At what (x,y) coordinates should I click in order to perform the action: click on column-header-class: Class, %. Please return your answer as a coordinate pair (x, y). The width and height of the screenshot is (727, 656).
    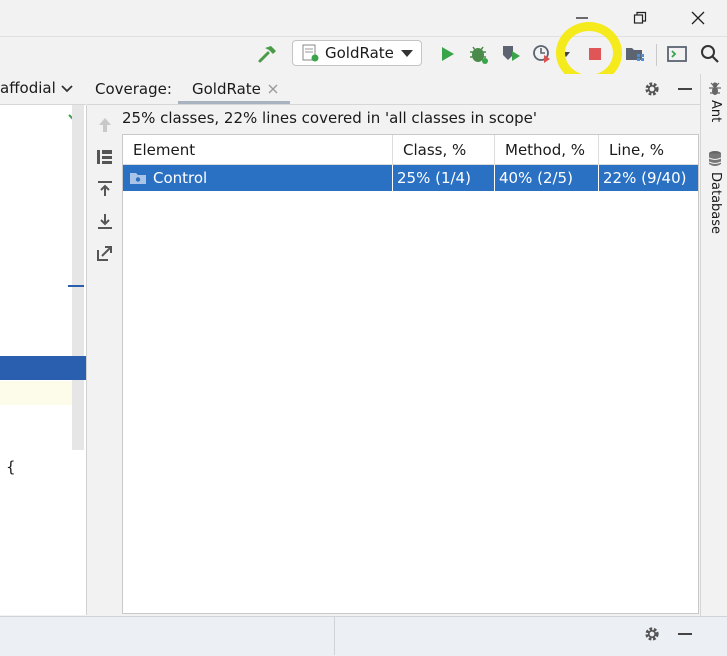
    Looking at the image, I should click on (444, 150).